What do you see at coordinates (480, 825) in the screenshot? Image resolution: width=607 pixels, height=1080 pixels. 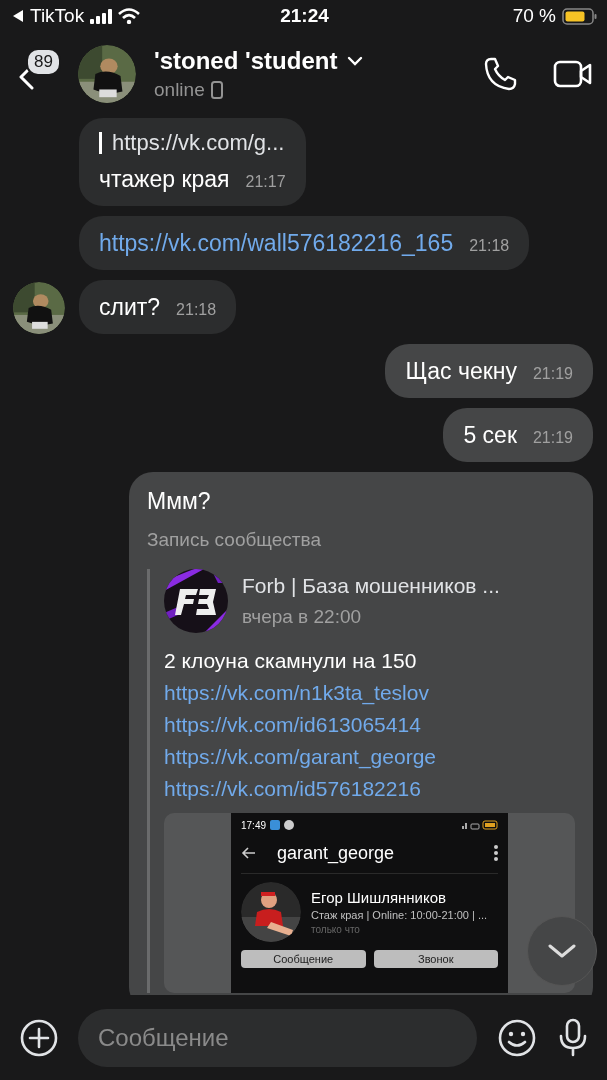 I see `status-icons` at bounding box center [480, 825].